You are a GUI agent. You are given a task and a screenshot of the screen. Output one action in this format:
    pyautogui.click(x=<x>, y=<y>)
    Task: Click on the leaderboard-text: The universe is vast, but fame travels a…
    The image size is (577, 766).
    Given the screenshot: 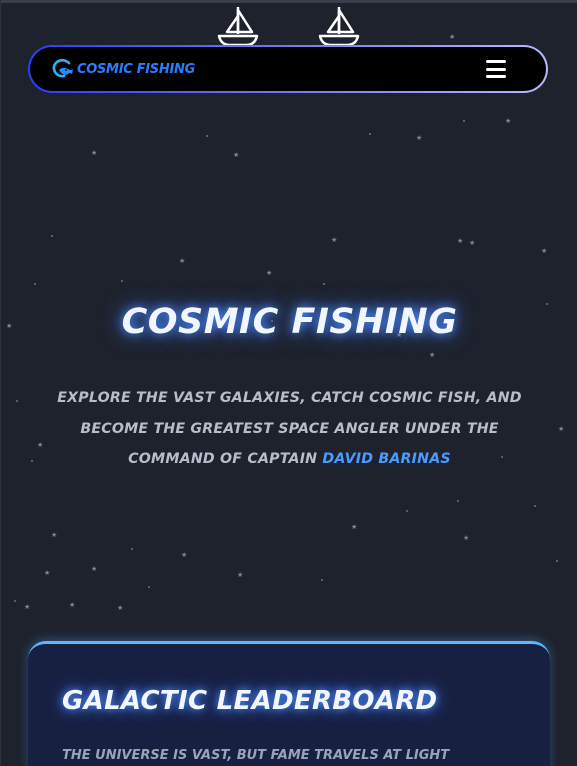 What is the action you would take?
    pyautogui.click(x=256, y=755)
    